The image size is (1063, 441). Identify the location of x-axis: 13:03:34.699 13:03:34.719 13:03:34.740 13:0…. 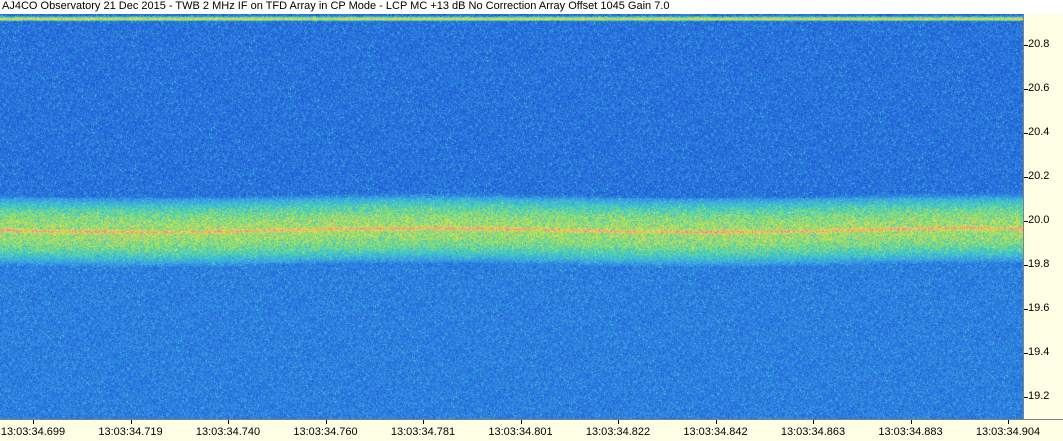
(531, 430).